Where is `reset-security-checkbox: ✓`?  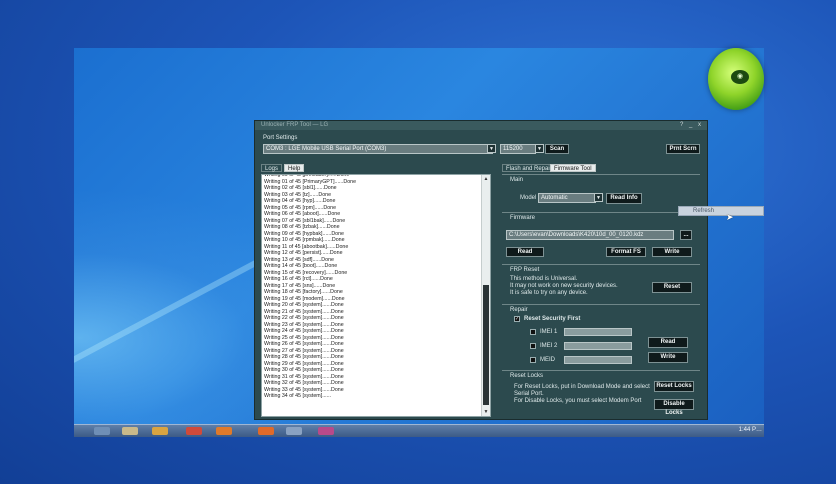 reset-security-checkbox: ✓ is located at coordinates (517, 319).